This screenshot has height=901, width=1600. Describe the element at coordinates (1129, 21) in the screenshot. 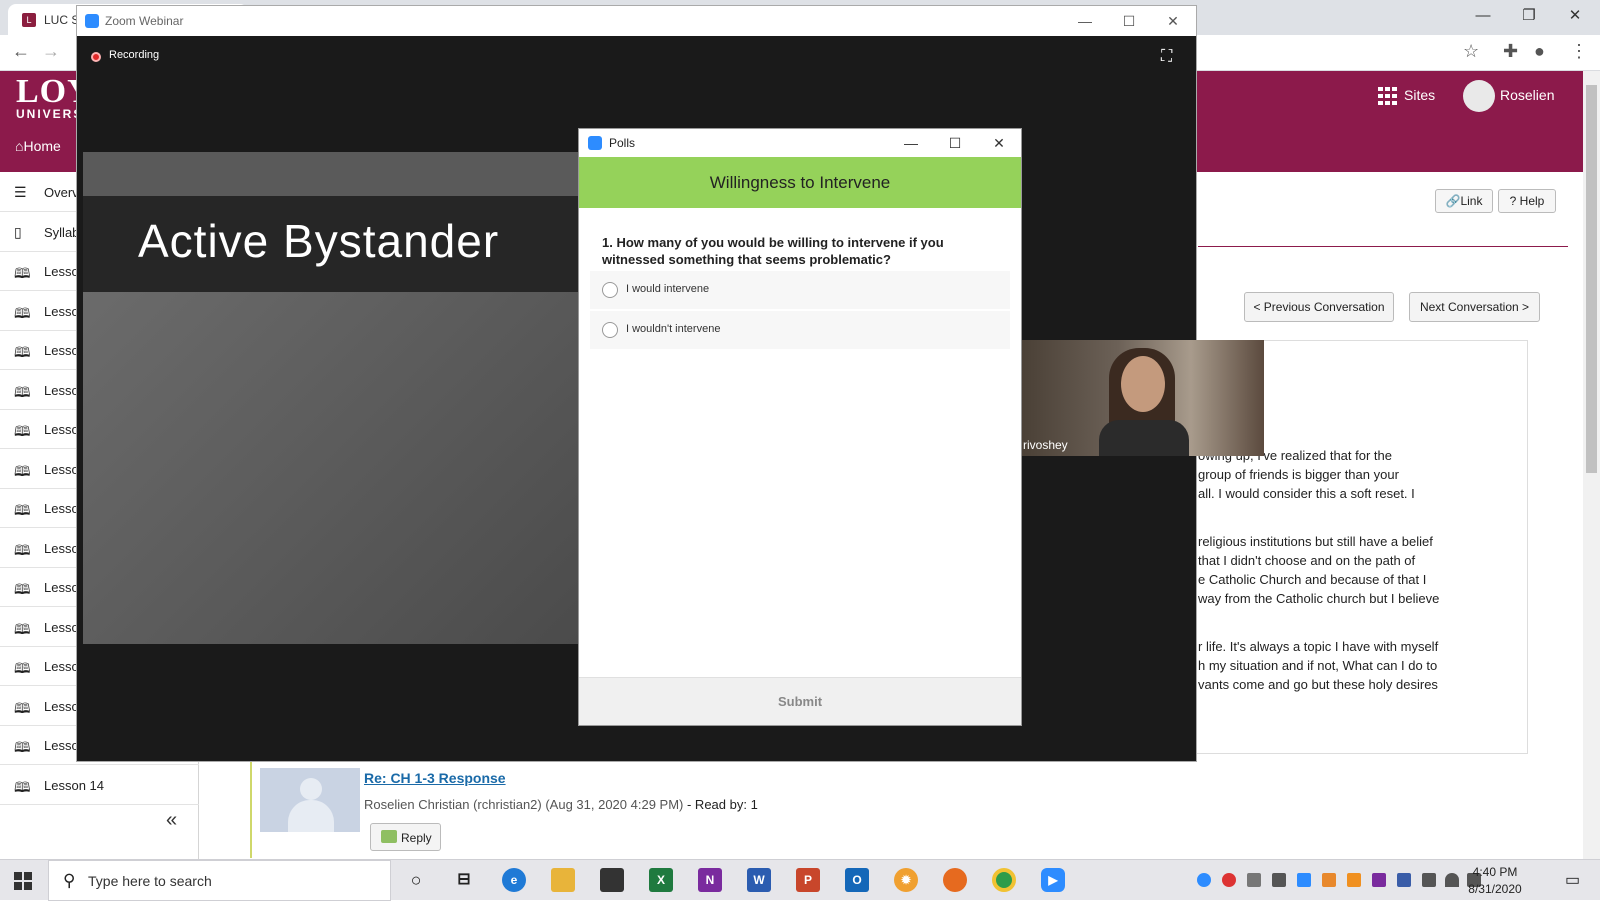

I see `zoom-maximize-button: ☐` at that location.